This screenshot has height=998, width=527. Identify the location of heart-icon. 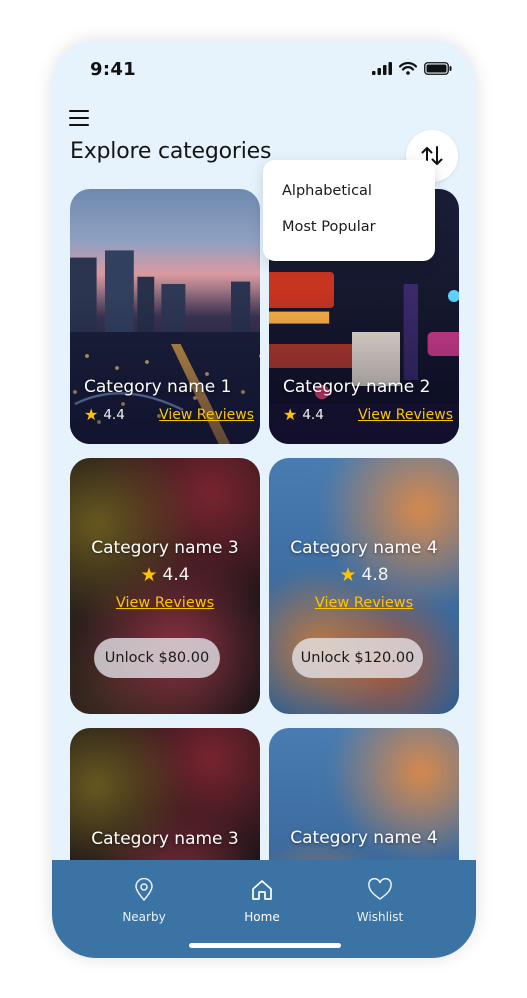
(380, 888).